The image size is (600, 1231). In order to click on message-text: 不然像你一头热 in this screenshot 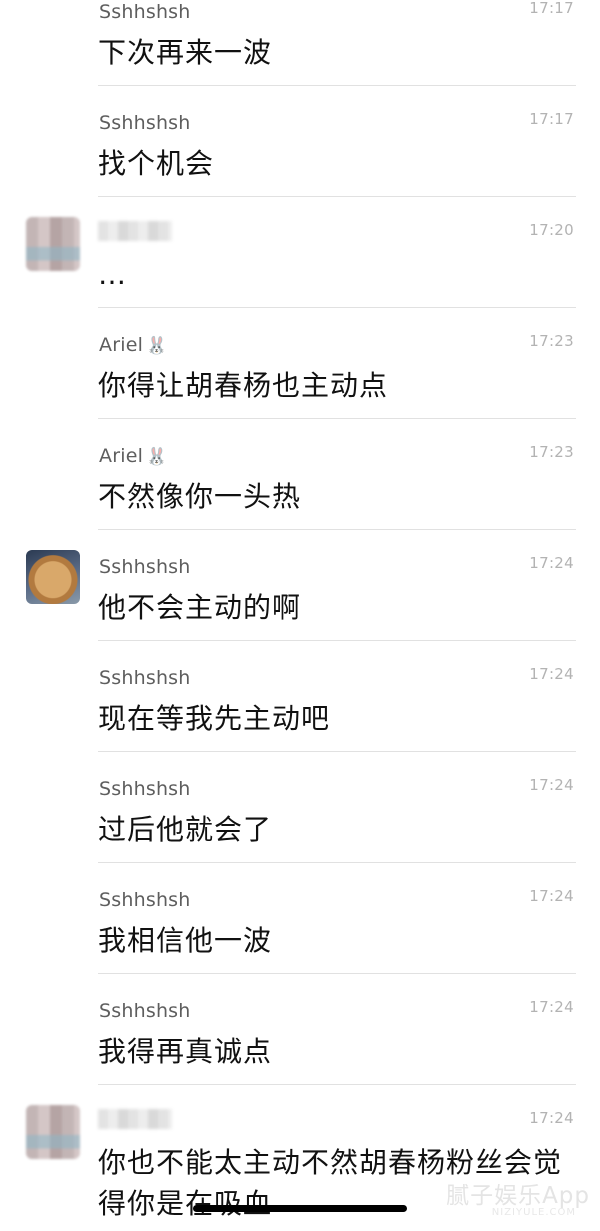, I will do `click(200, 496)`.